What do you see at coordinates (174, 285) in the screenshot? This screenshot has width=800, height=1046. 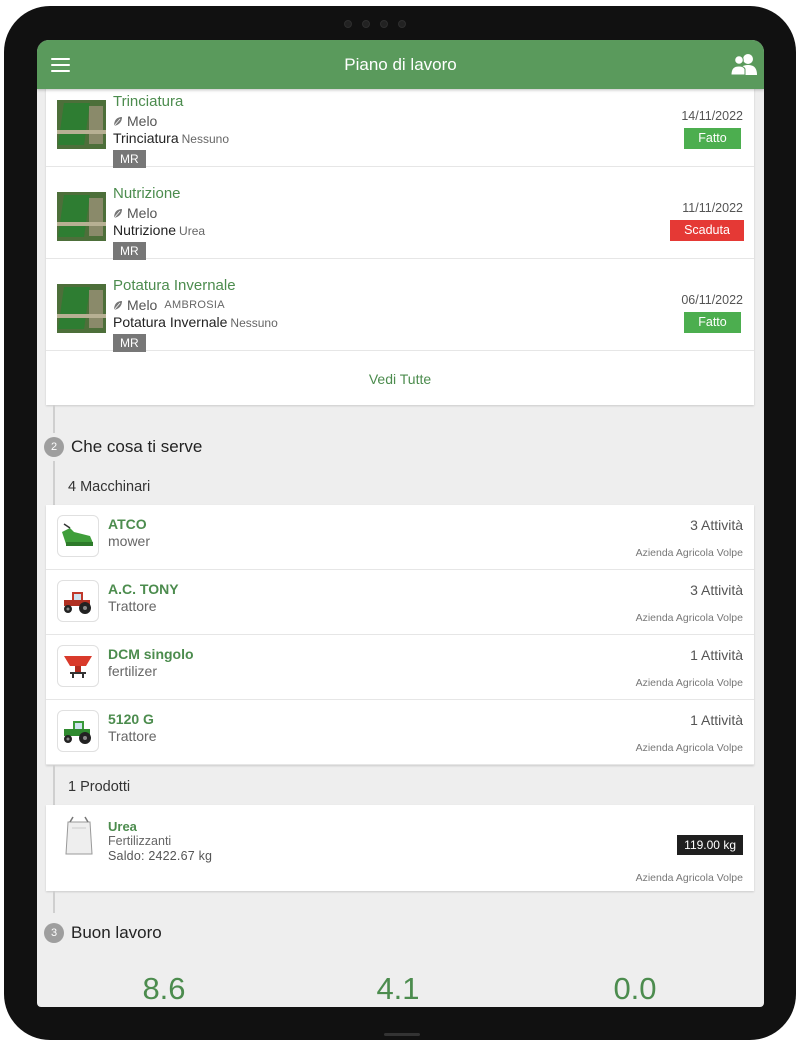 I see `task-title: Potatura Invernale` at bounding box center [174, 285].